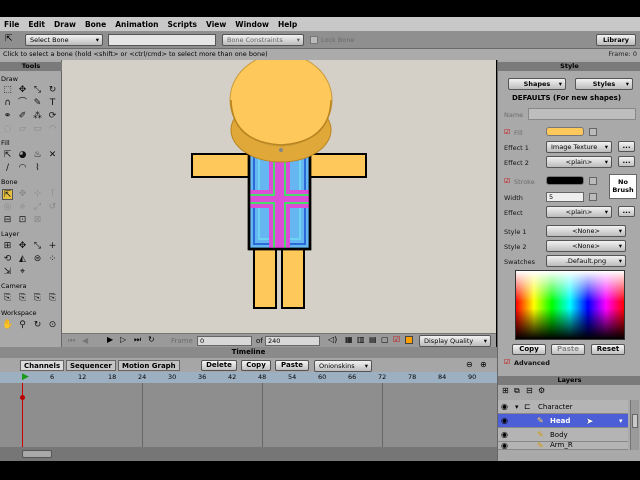  I want to click on menu-scripts: Scripts, so click(182, 24).